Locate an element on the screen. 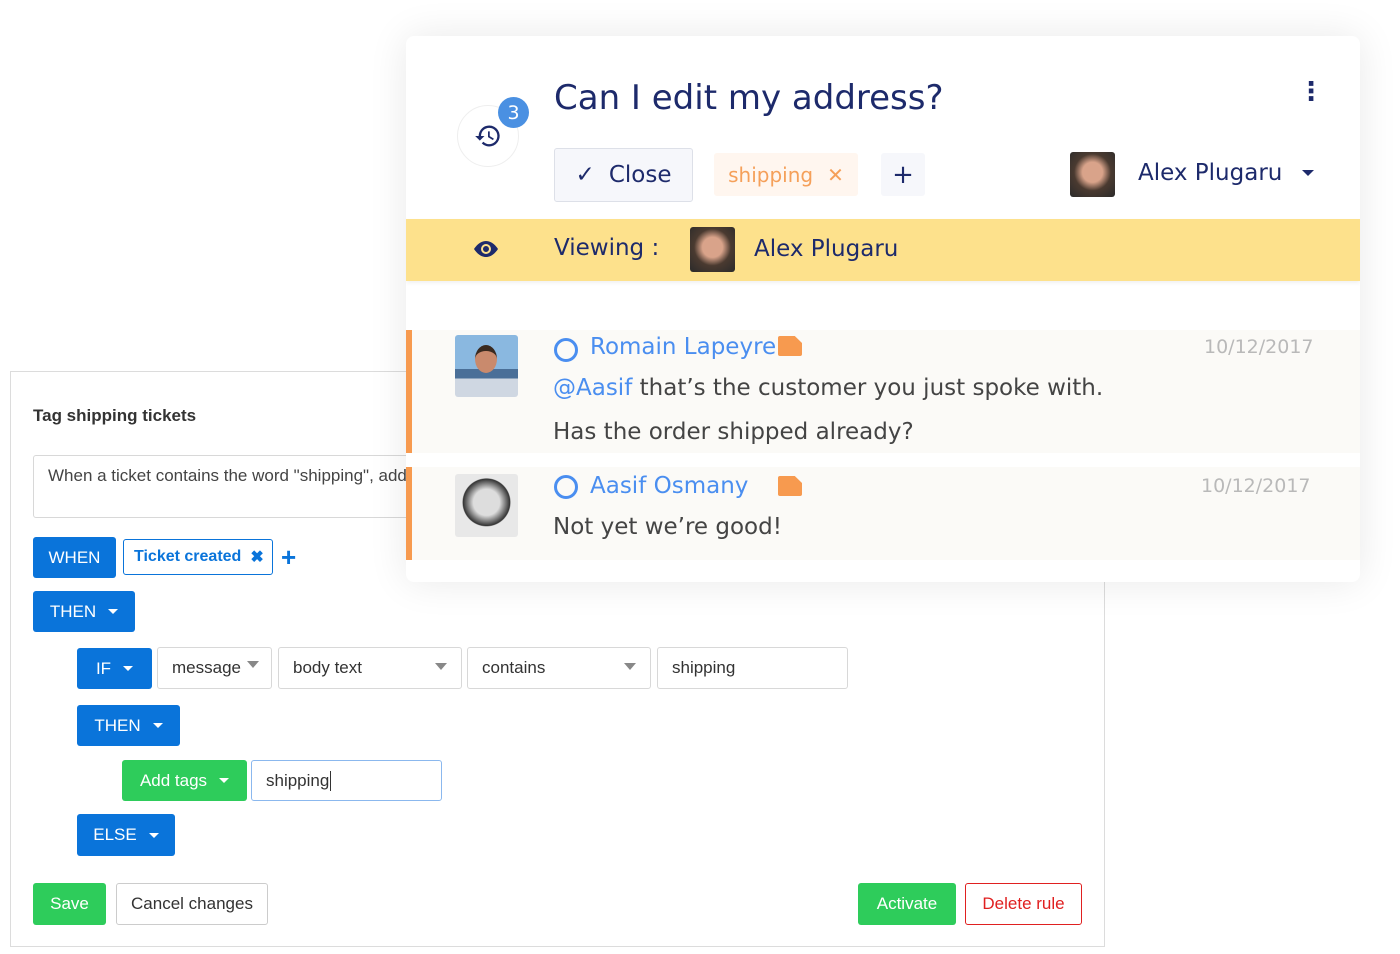 Image resolution: width=1400 pixels, height=954 pixels. close-ticket-button: ✓ Close is located at coordinates (623, 175).